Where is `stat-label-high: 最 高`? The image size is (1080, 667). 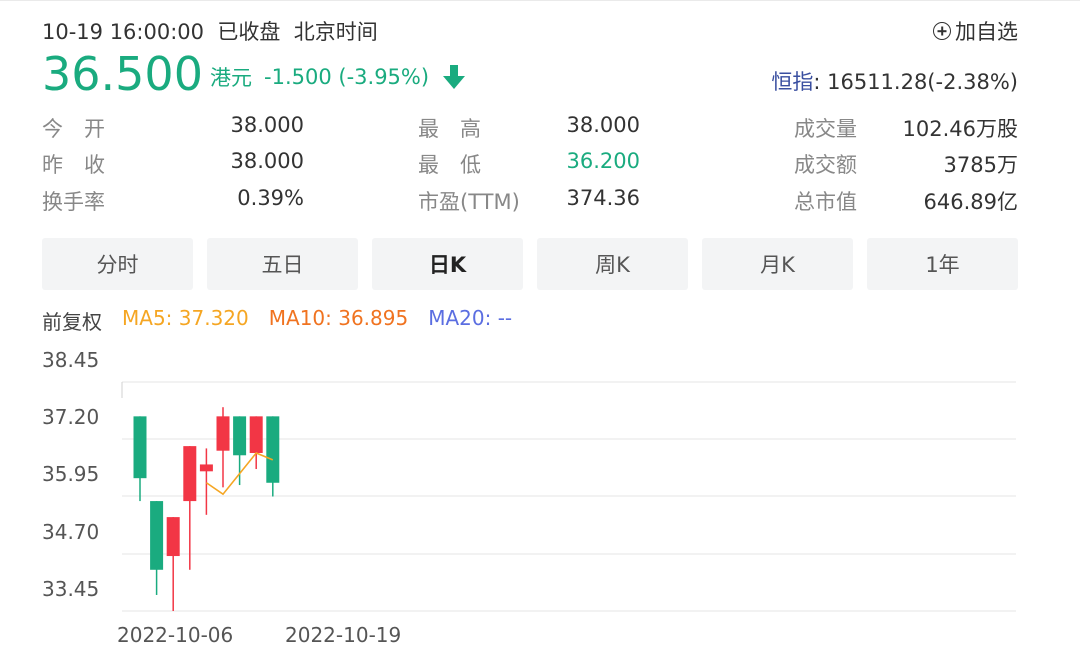 stat-label-high: 最 高 is located at coordinates (449, 129).